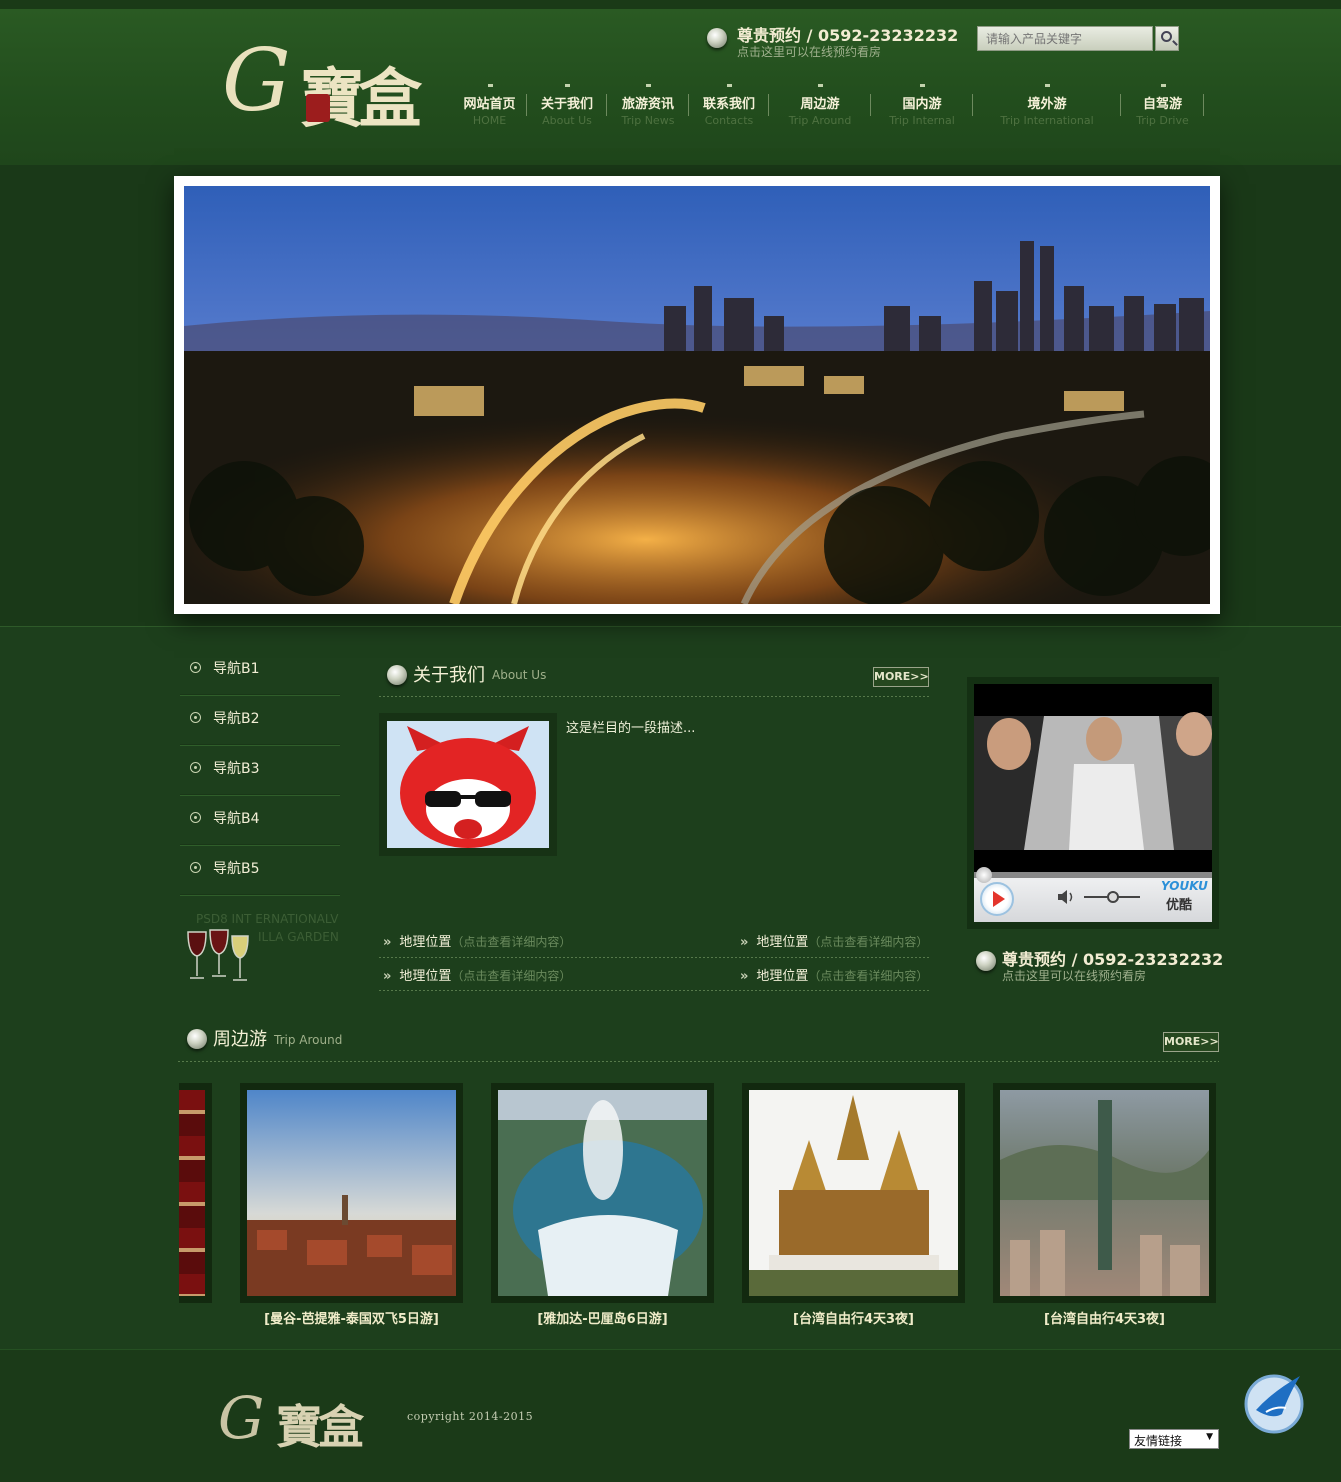  Describe the element at coordinates (308, 1040) in the screenshot. I see `trip-subtitle: Trip Around` at that location.